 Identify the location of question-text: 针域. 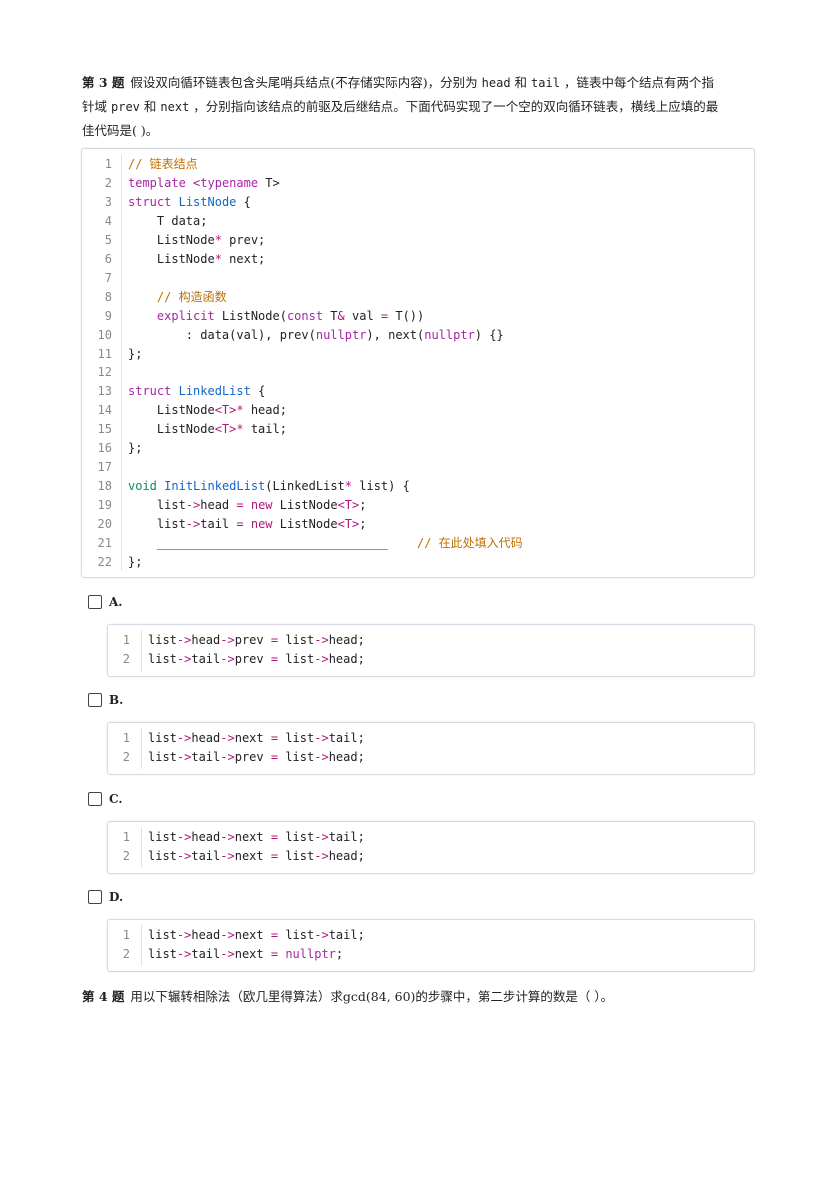
(95, 106).